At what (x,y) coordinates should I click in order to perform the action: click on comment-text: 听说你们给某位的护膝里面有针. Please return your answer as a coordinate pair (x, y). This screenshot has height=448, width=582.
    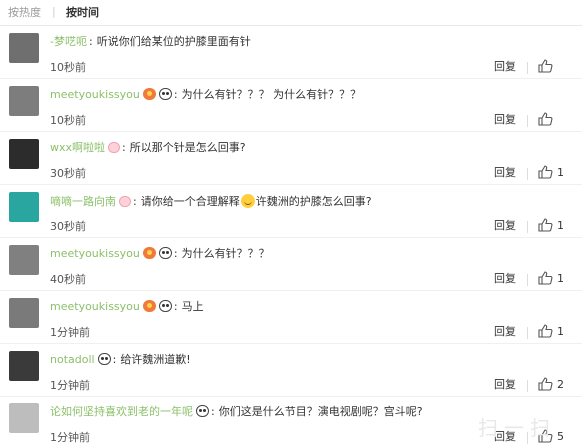
    Looking at the image, I should click on (173, 41).